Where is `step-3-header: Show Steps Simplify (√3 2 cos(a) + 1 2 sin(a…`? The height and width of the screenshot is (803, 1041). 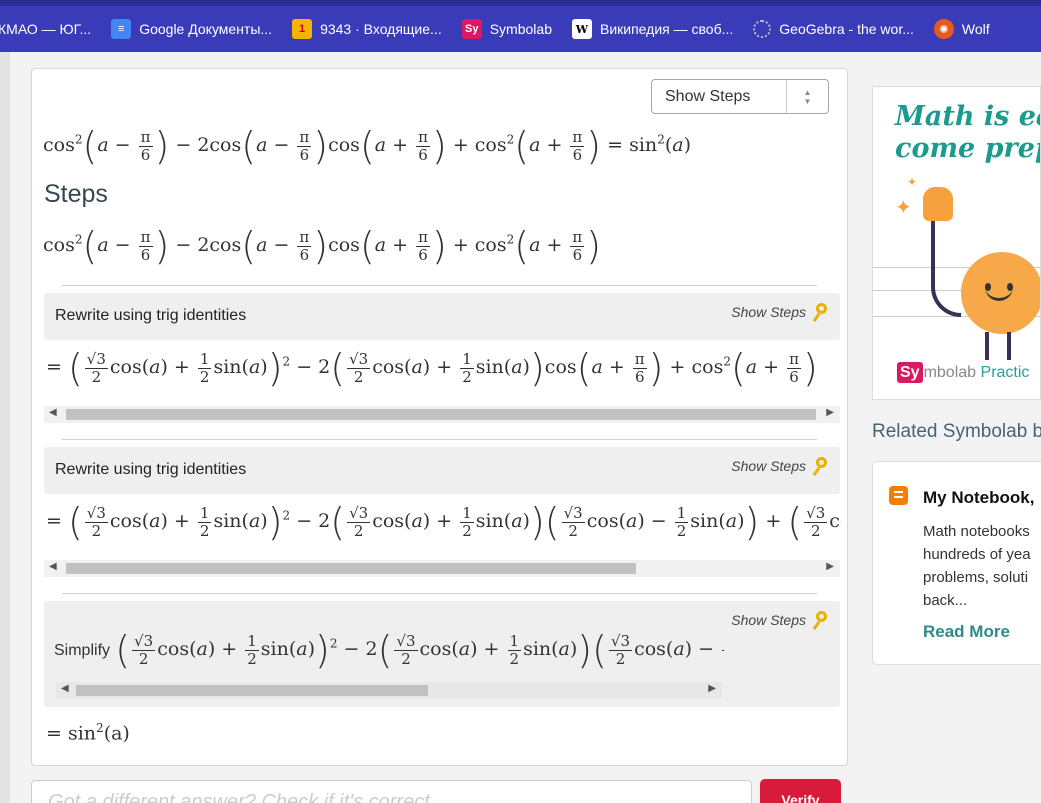 step-3-header: Show Steps Simplify (√3 2 cos(a) + 1 2 sin(a… is located at coordinates (442, 654).